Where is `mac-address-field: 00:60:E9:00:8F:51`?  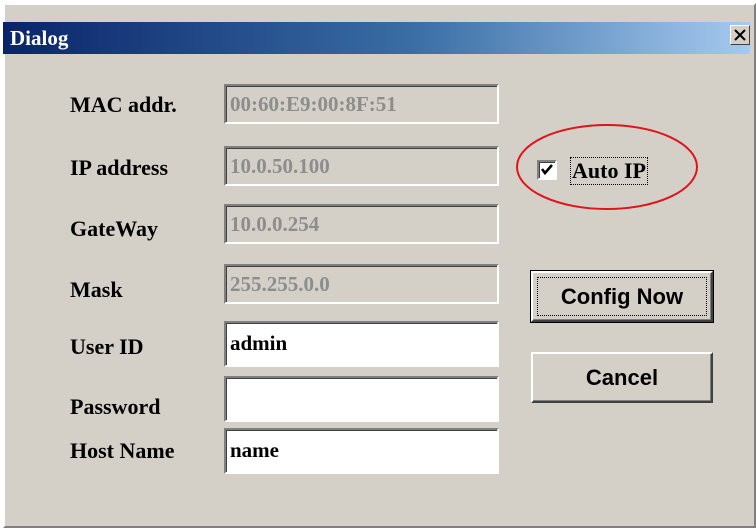 mac-address-field: 00:60:E9:00:8F:51 is located at coordinates (361, 104).